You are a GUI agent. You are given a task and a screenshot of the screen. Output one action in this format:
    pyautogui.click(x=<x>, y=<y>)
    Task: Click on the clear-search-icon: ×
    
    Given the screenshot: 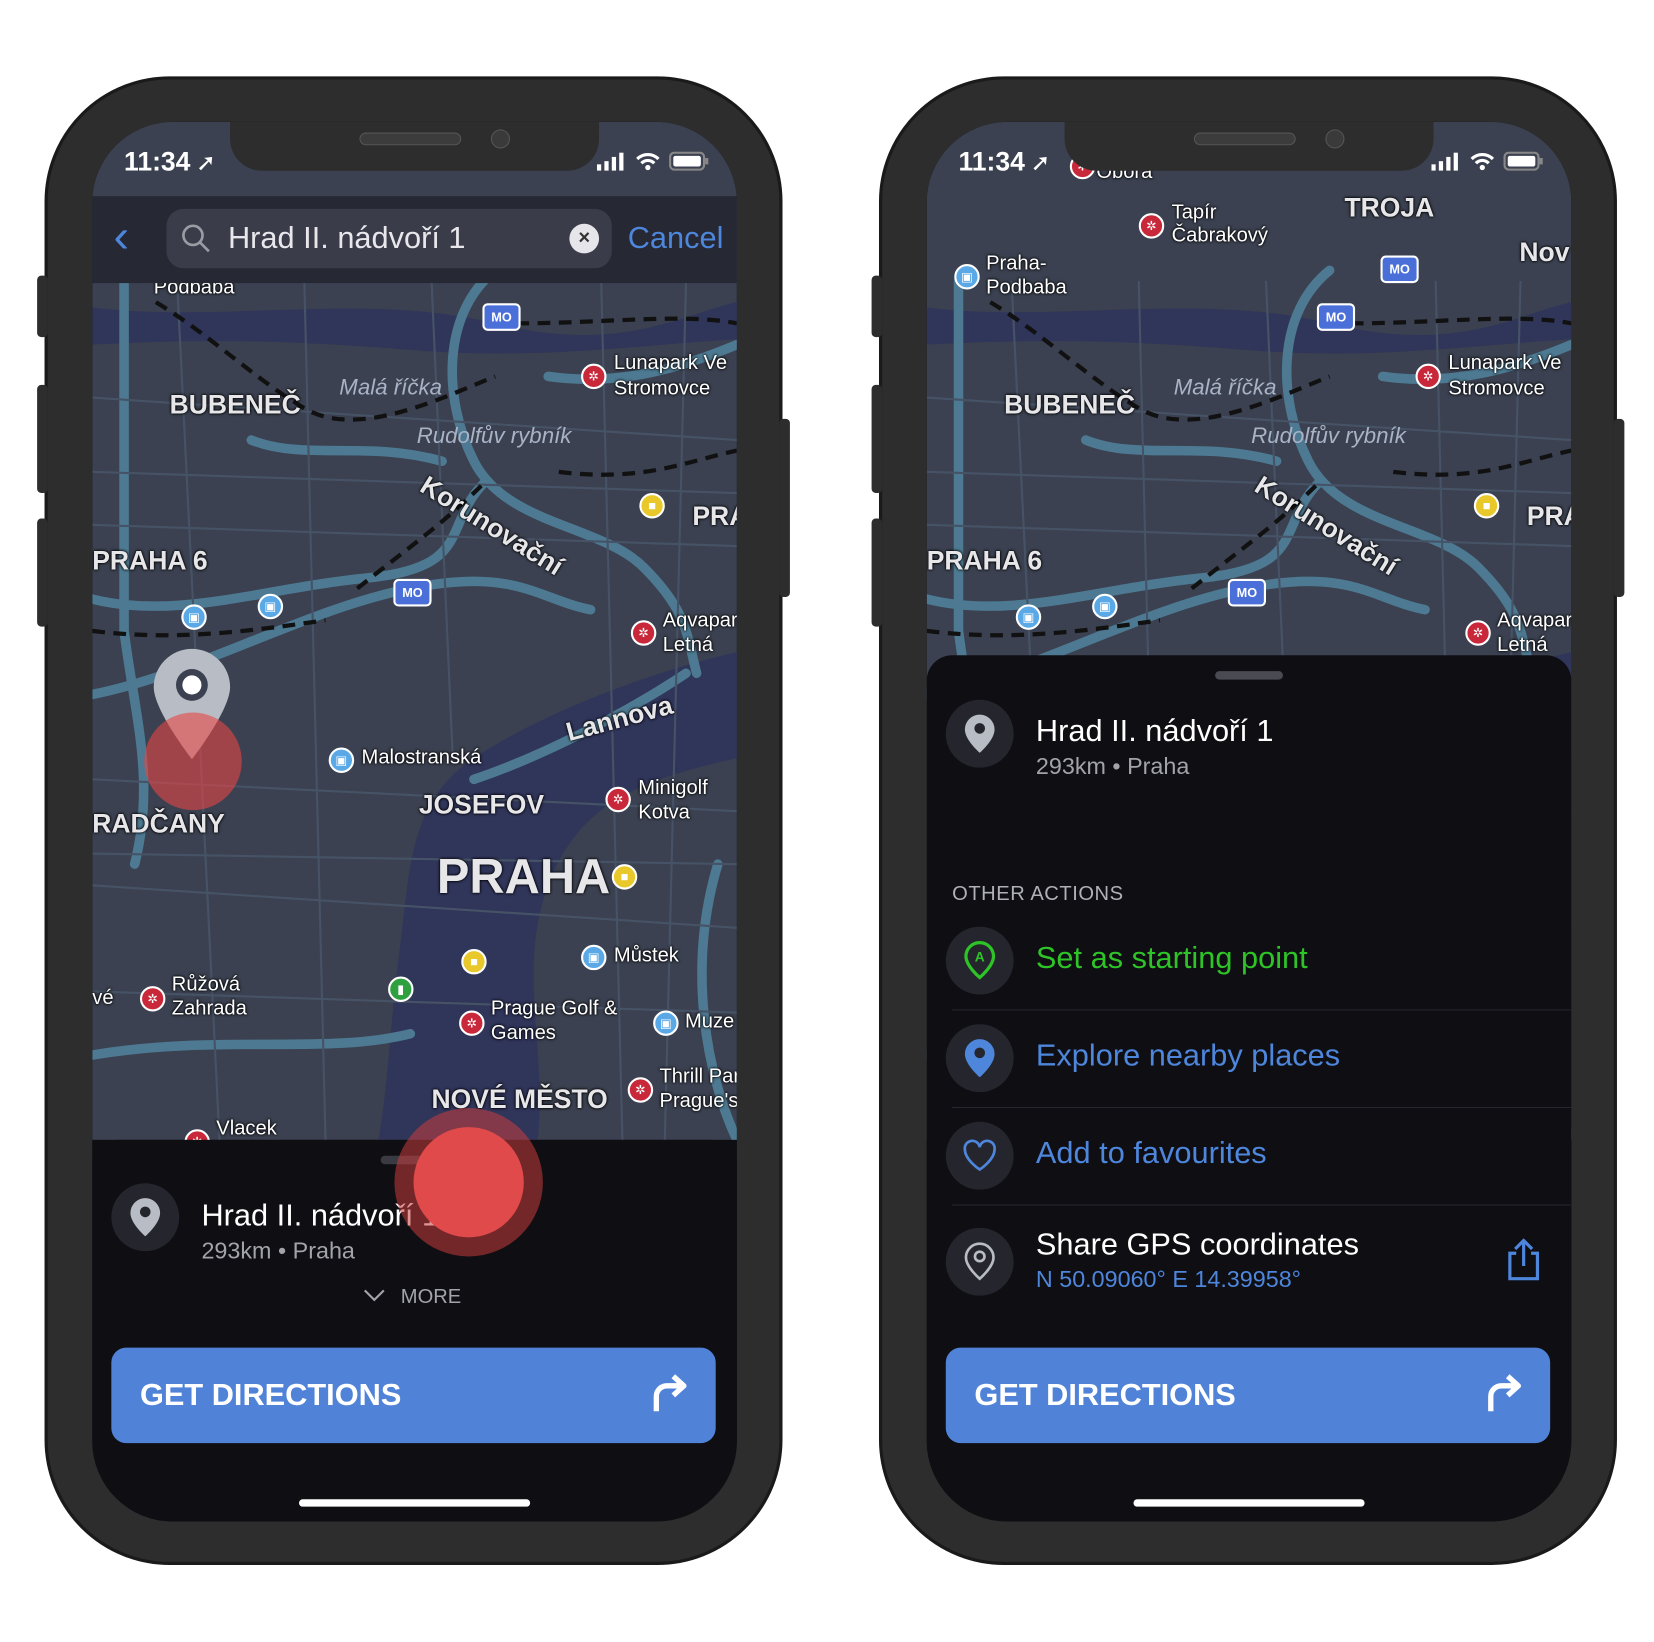 What is the action you would take?
    pyautogui.click(x=584, y=238)
    